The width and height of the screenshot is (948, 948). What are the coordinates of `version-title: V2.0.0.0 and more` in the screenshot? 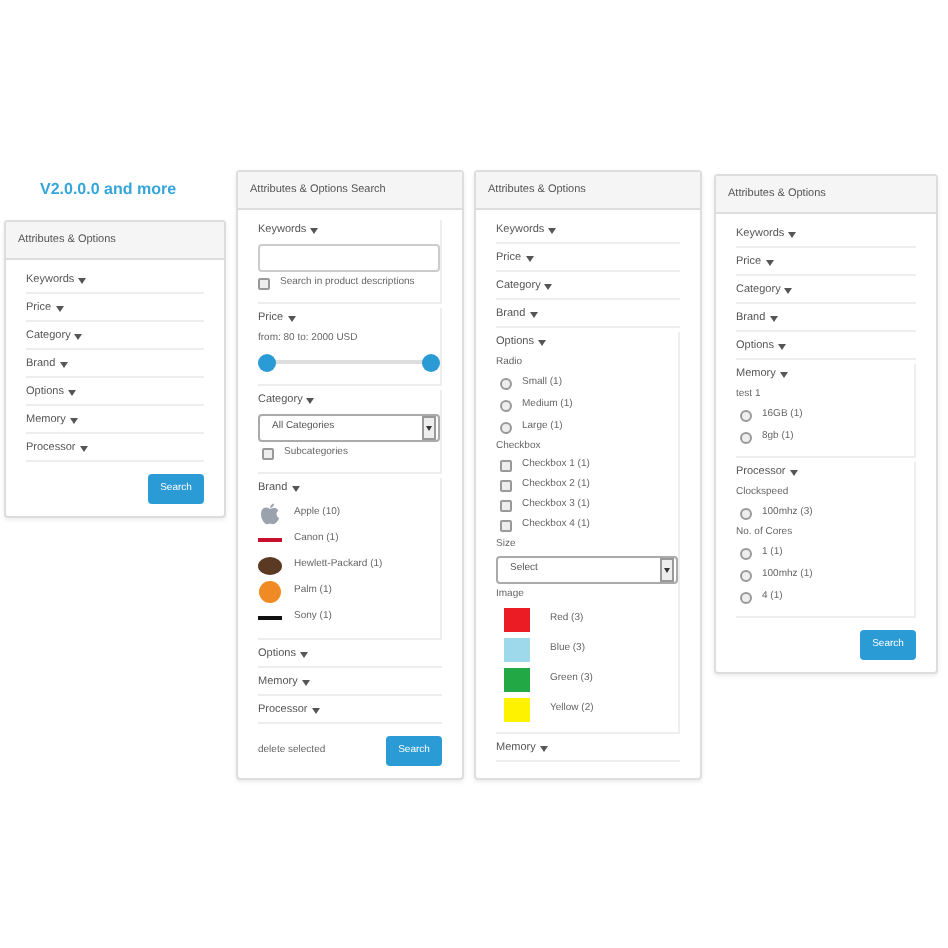 It's located at (108, 190).